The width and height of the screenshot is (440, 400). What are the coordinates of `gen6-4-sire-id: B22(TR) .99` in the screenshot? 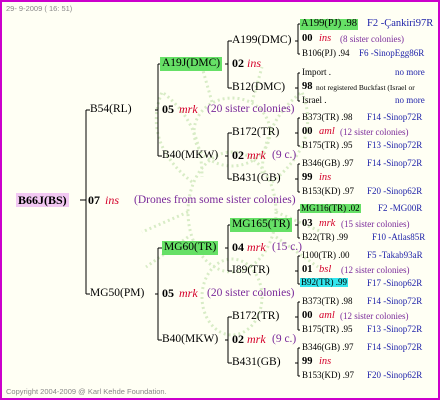 It's located at (325, 237).